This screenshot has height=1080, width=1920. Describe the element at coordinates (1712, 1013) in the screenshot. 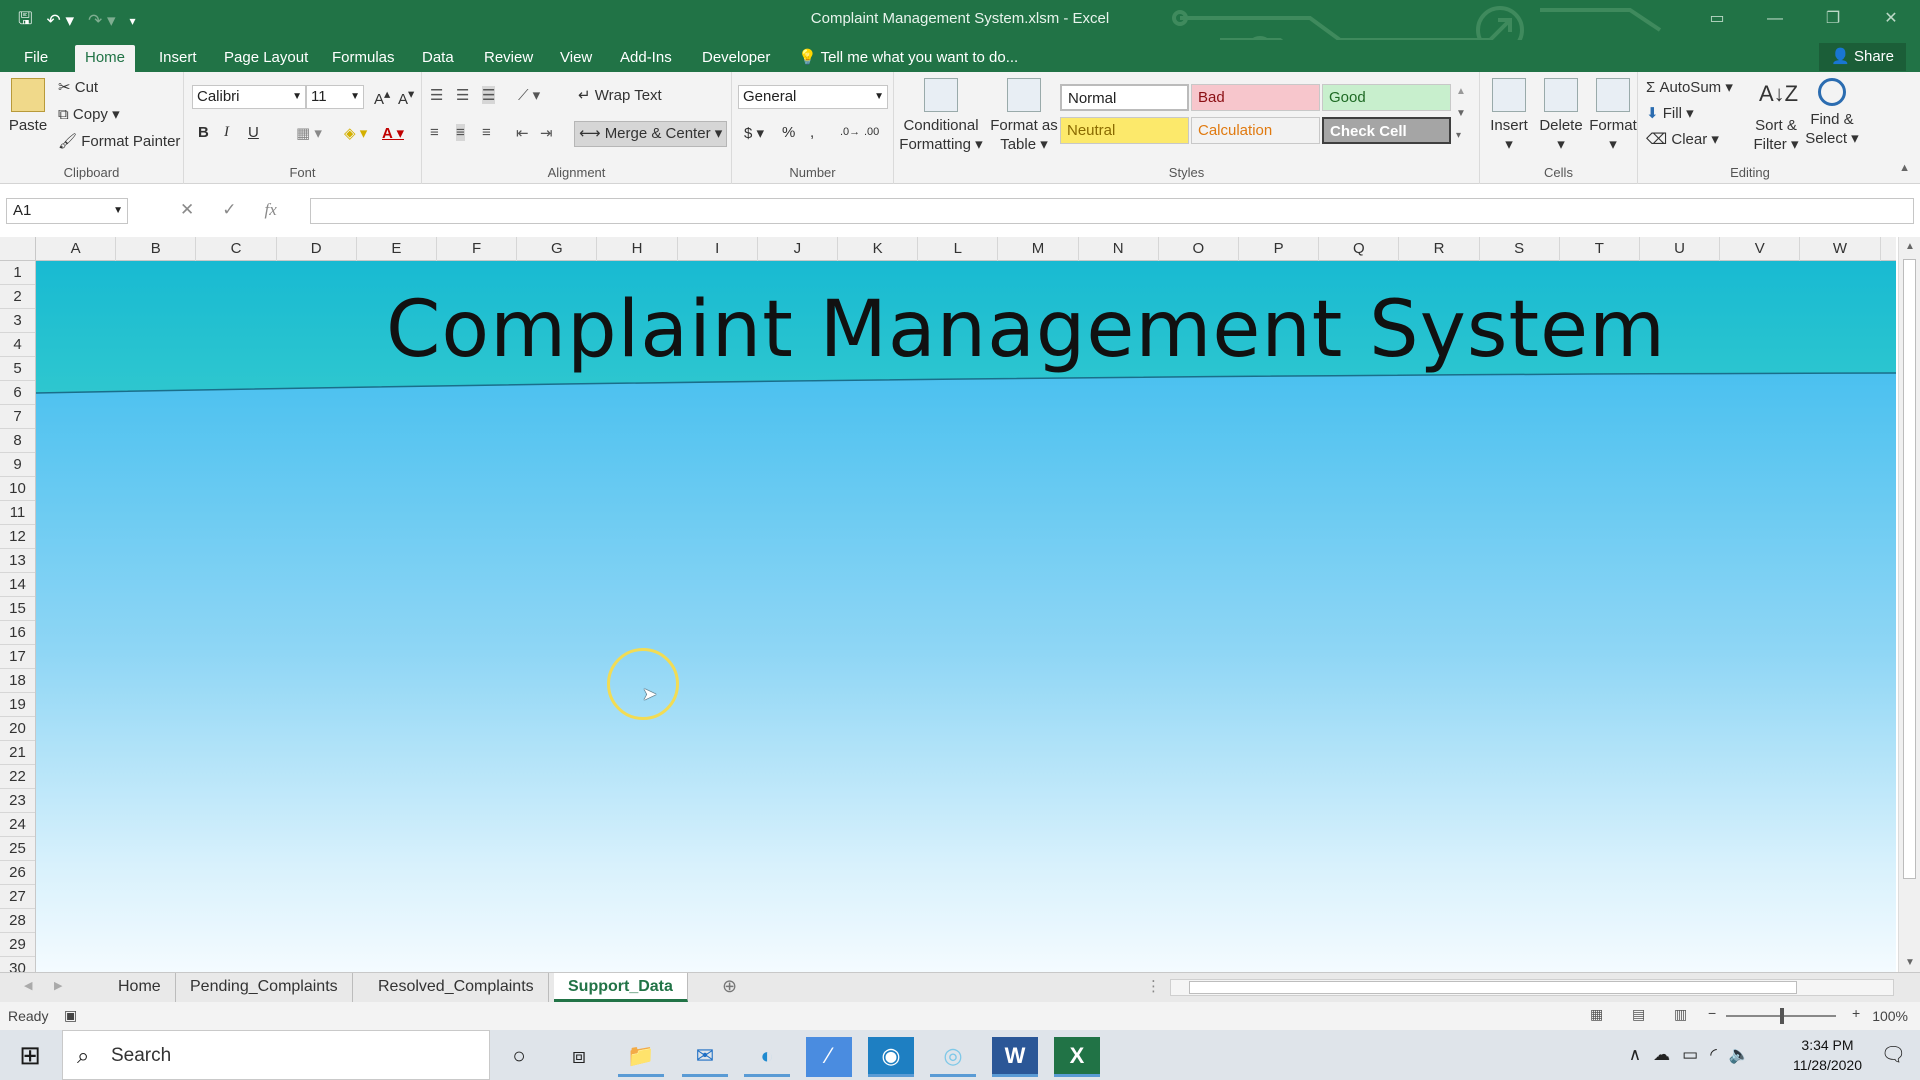

I see `zoom-out-icon: −` at that location.